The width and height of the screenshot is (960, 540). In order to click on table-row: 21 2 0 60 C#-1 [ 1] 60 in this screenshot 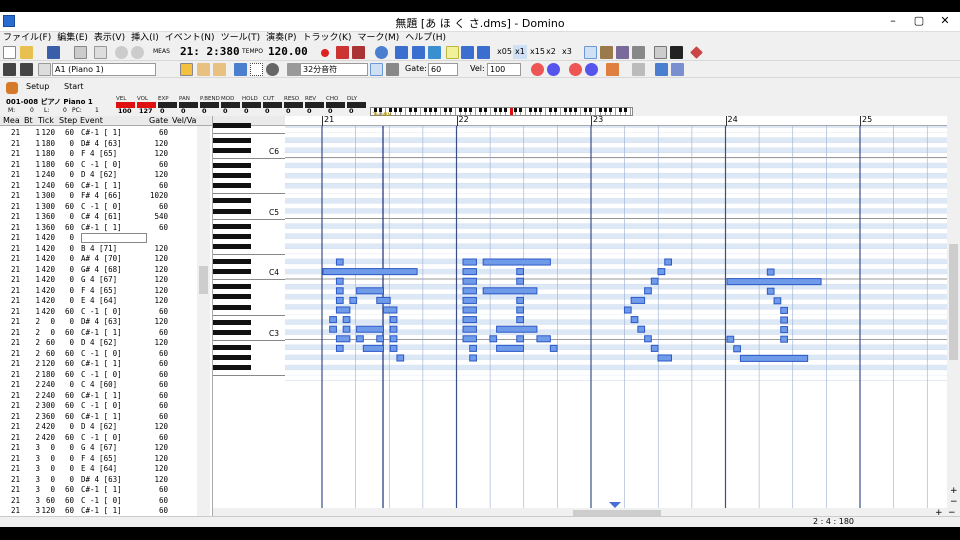, I will do `click(98, 333)`.